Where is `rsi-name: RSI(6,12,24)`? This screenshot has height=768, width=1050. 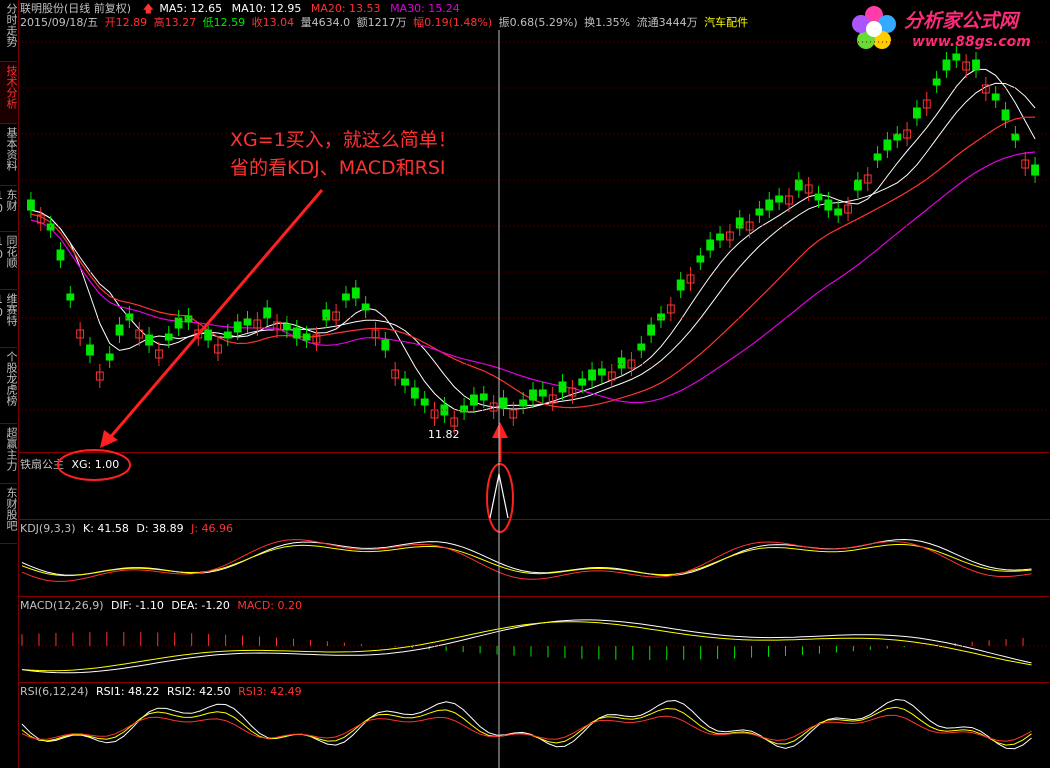
rsi-name: RSI(6,12,24) is located at coordinates (54, 691).